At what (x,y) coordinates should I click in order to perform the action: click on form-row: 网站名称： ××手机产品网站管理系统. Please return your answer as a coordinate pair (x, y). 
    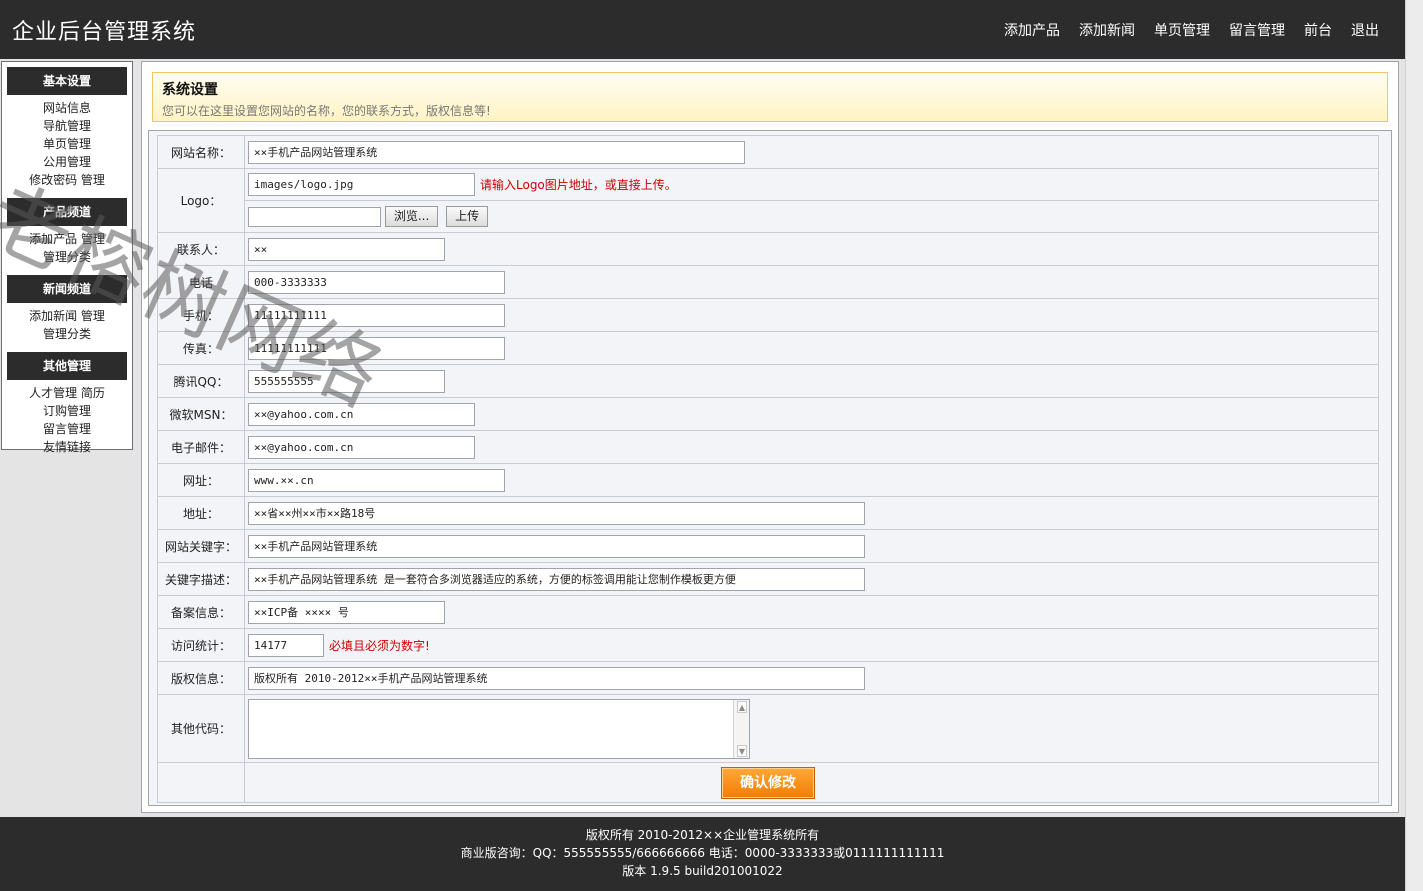
    Looking at the image, I should click on (768, 152).